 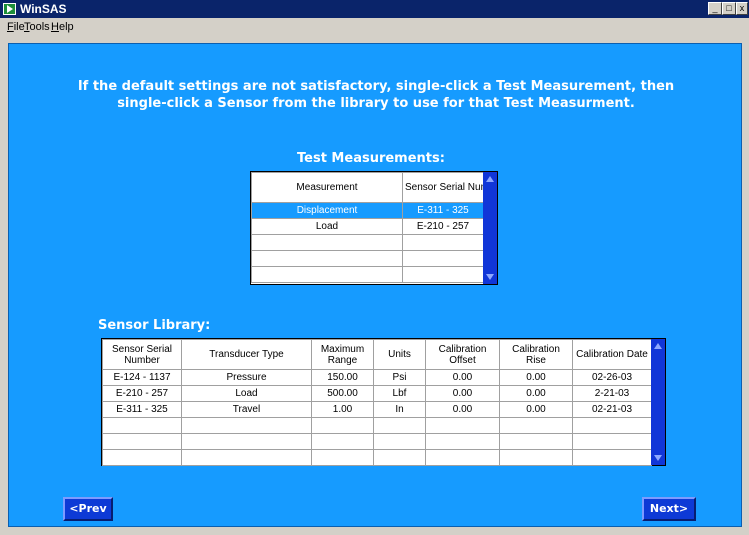 I want to click on column-header-calibration-rise: Calibration Rise, so click(x=536, y=354).